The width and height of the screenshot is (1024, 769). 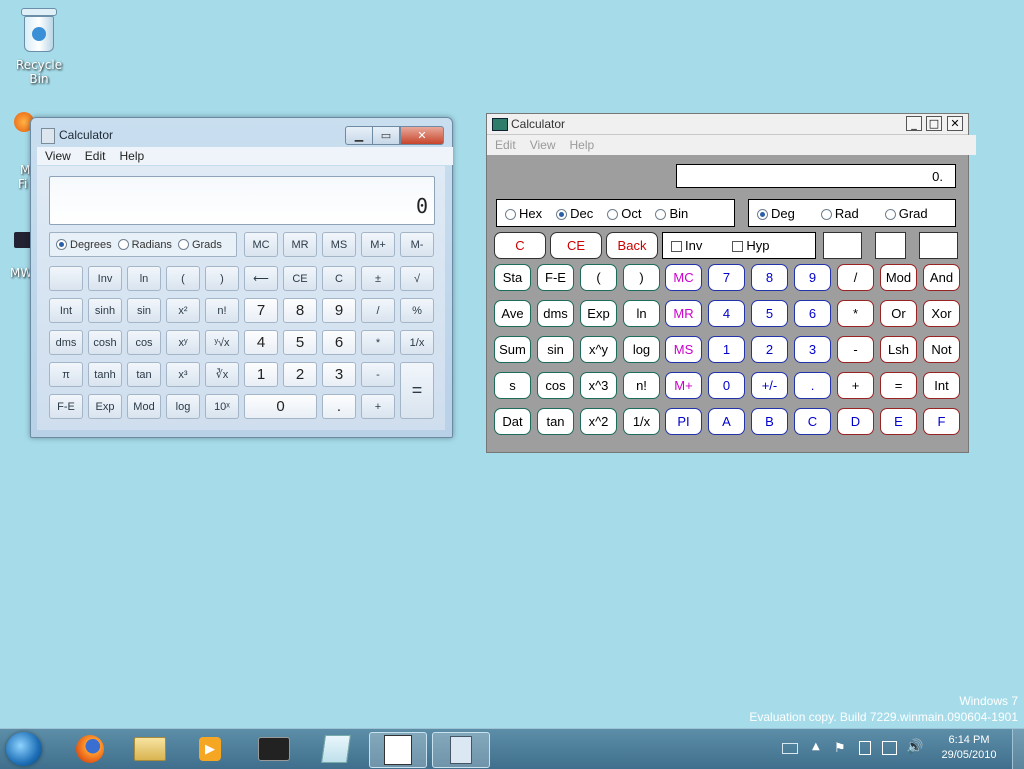 I want to click on grad-radio: Grad, so click(x=906, y=213).